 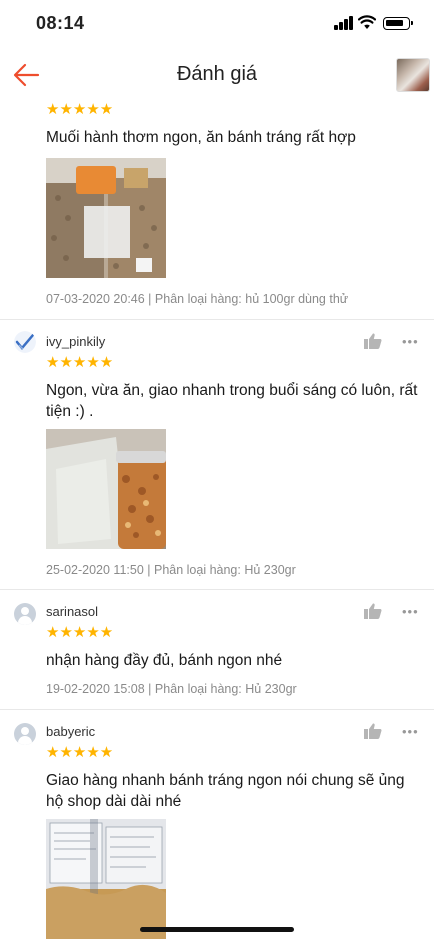 What do you see at coordinates (95, 570) in the screenshot?
I see `review-date: 25-02-2020 11:50` at bounding box center [95, 570].